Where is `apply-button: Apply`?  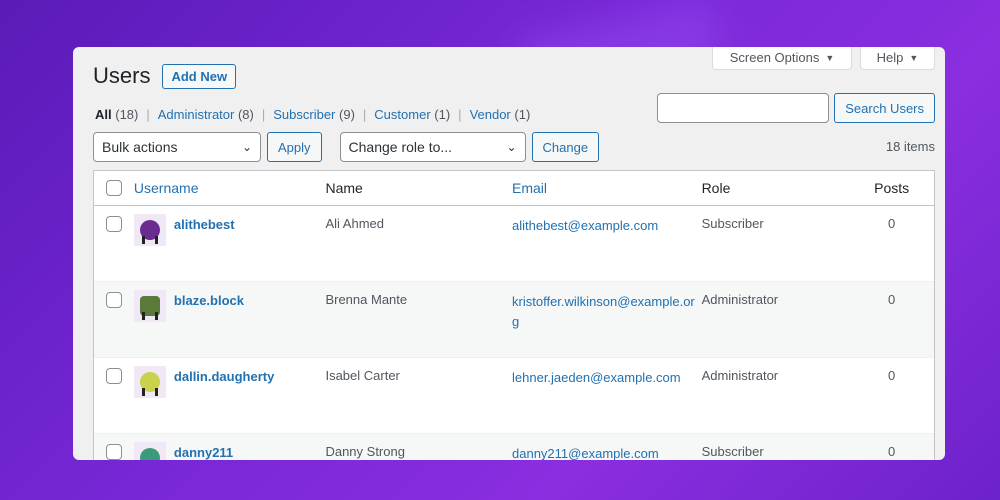 apply-button: Apply is located at coordinates (294, 147).